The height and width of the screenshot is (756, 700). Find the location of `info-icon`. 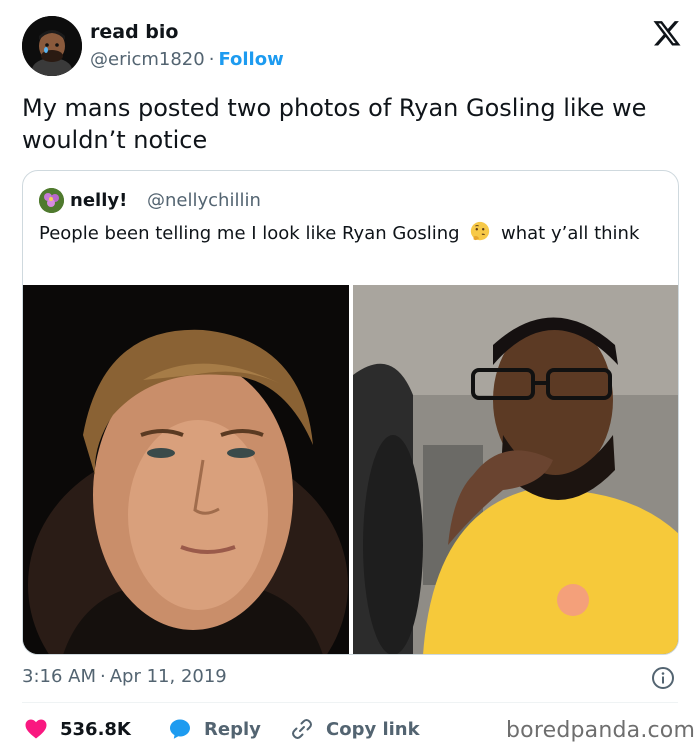

info-icon is located at coordinates (663, 678).